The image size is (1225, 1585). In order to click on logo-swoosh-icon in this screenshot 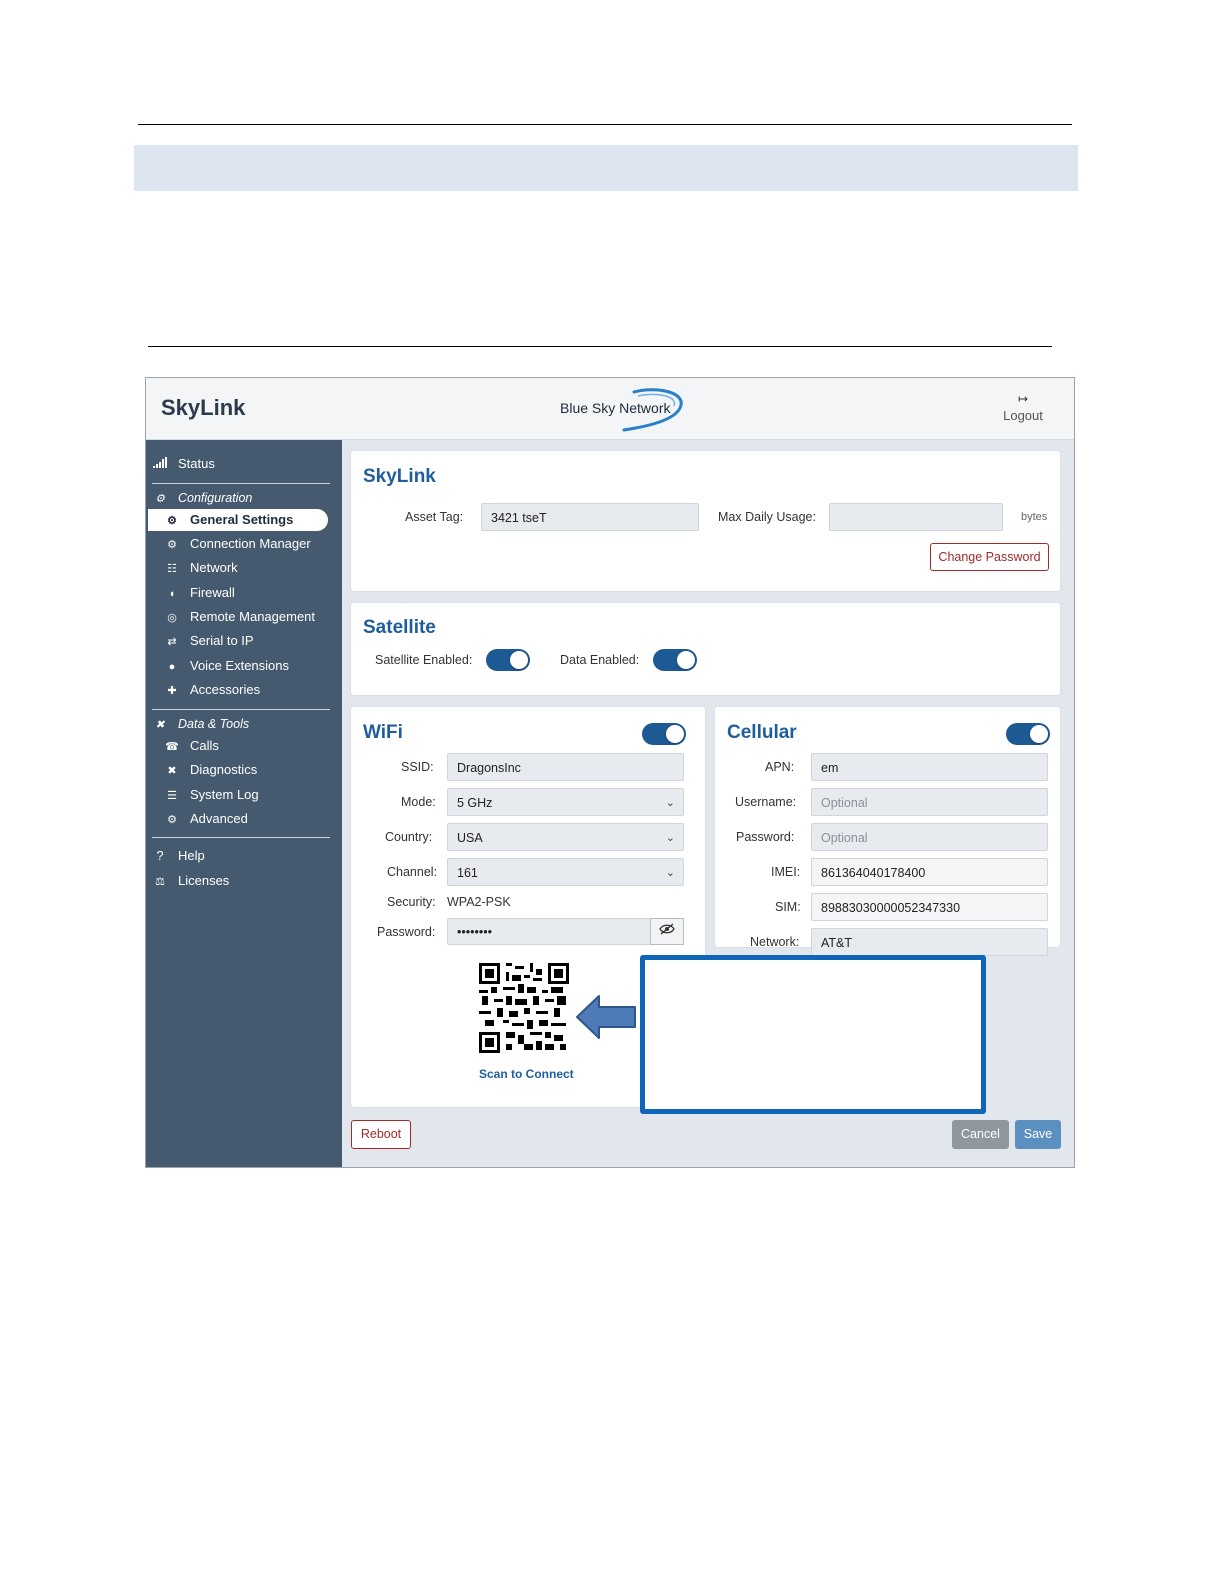, I will do `click(652, 410)`.